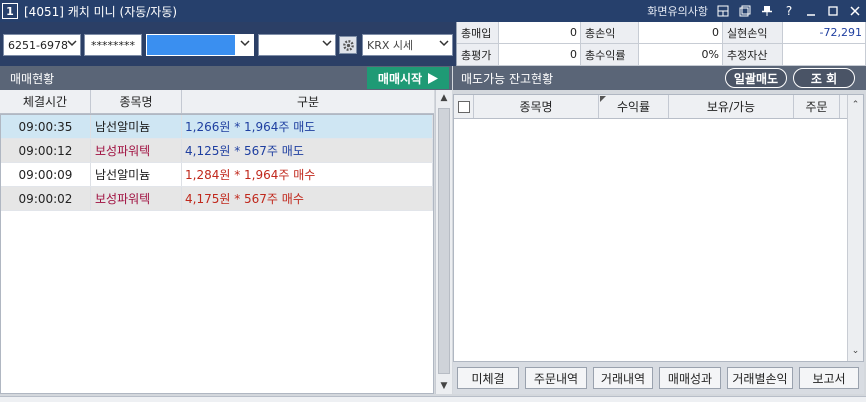  I want to click on column-header: 주문, so click(817, 106).